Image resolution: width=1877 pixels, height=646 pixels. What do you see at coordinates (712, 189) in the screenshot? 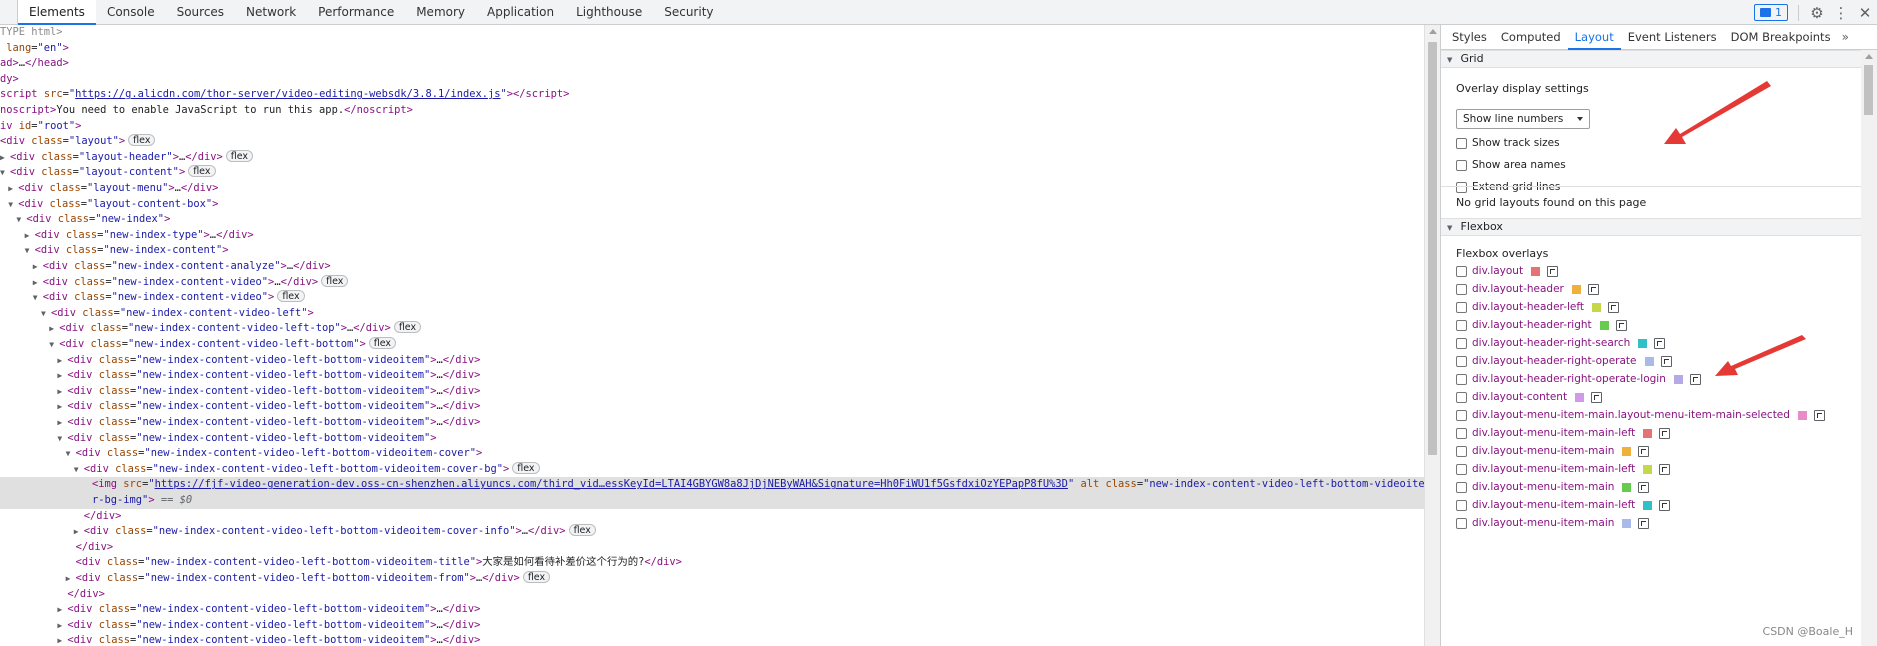
I see `dom-node: ▶ <div class="layout-menu">…</div>` at bounding box center [712, 189].